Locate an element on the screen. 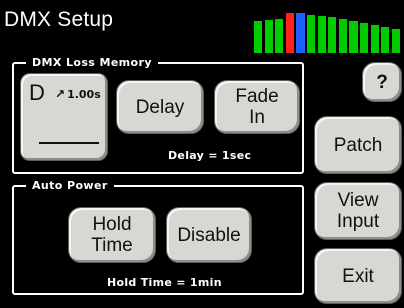 This screenshot has width=404, height=308. disable-button: Disable is located at coordinates (209, 235).